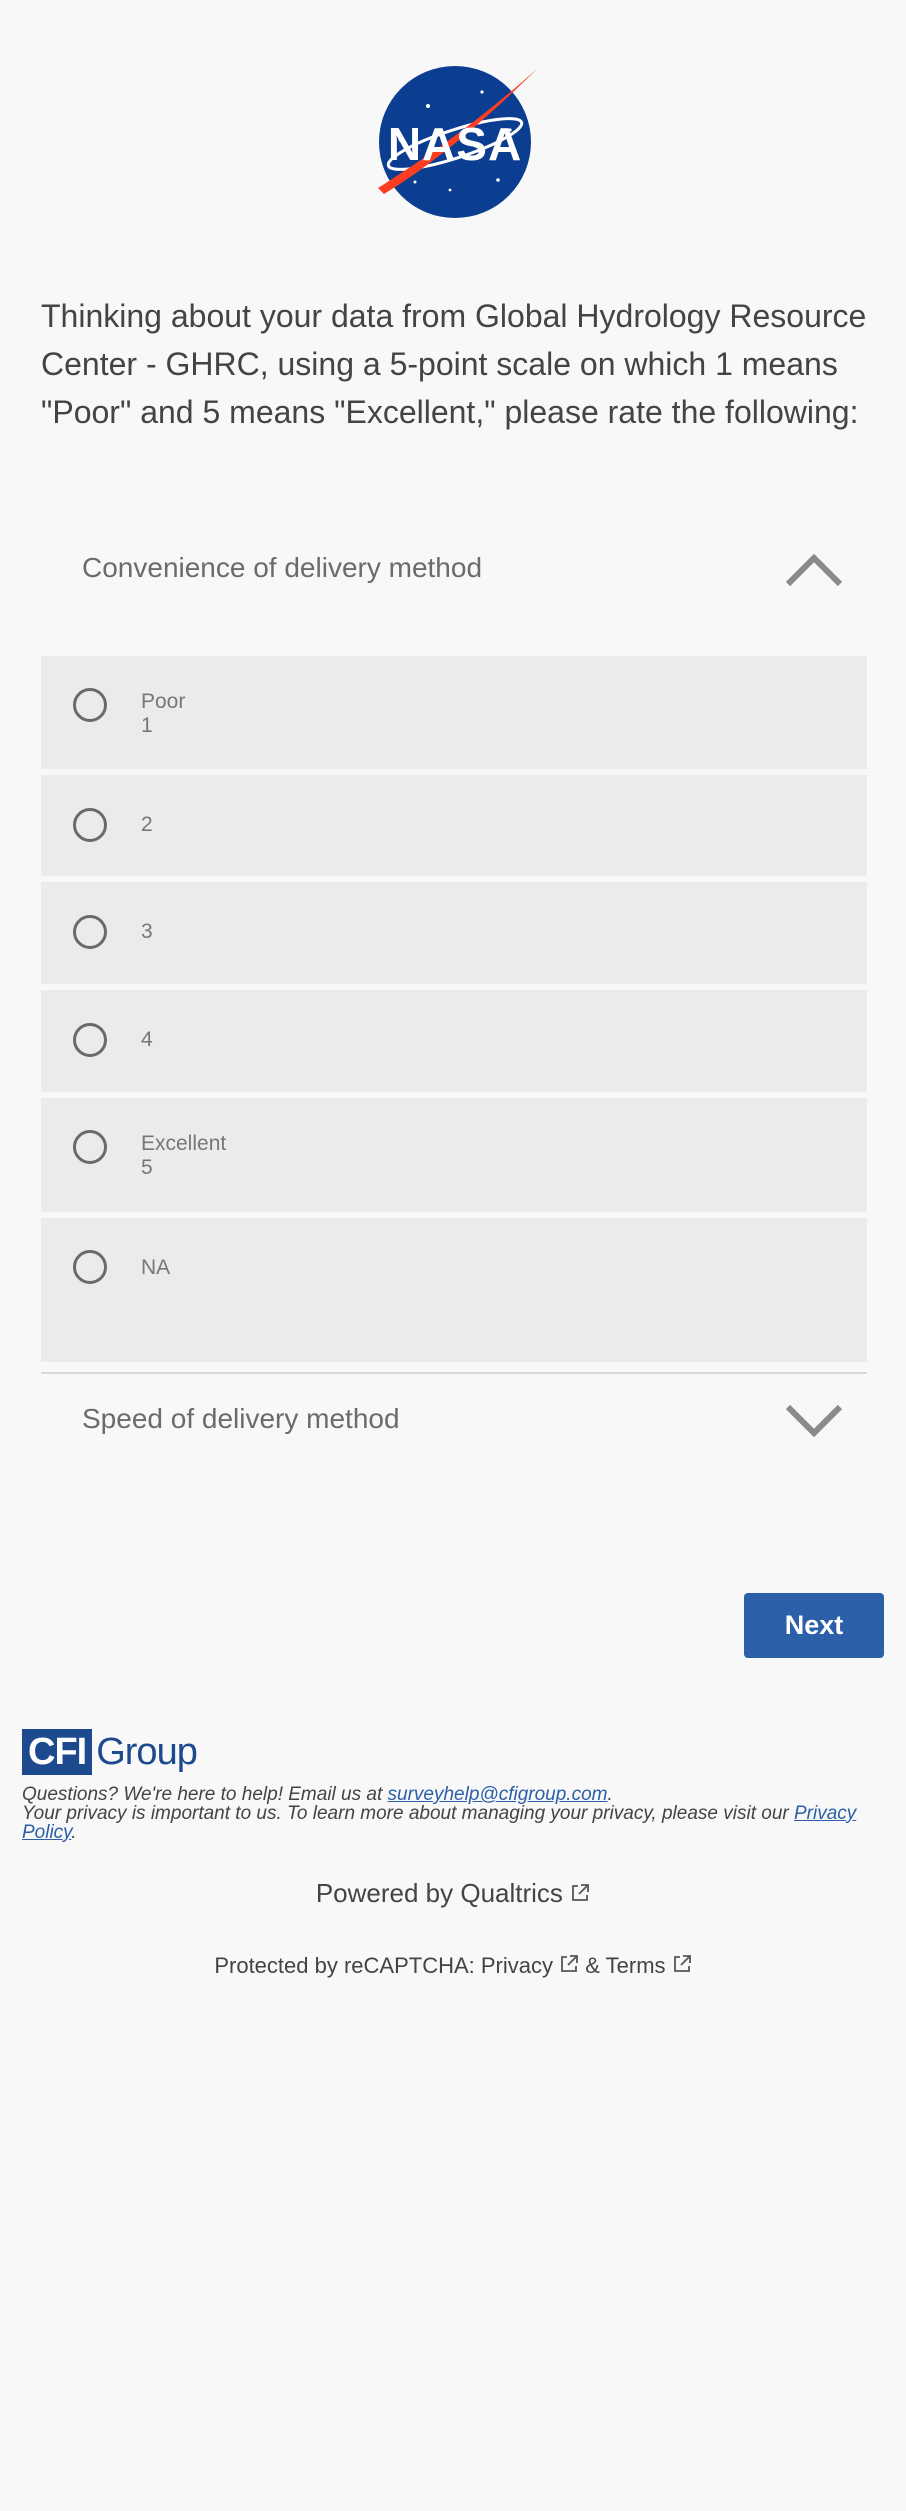 This screenshot has height=2511, width=906. What do you see at coordinates (57, 1752) in the screenshot?
I see `cfi-logo-box: CFI` at bounding box center [57, 1752].